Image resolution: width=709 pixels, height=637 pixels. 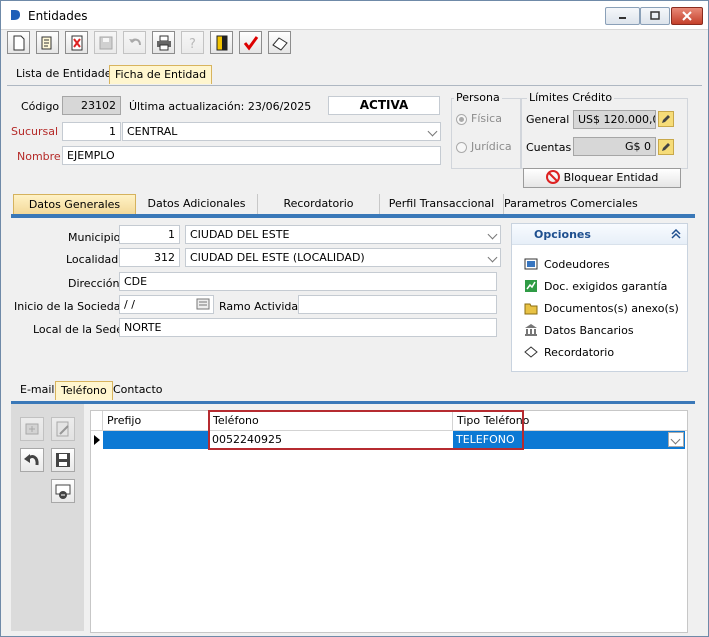 What do you see at coordinates (149, 257) in the screenshot?
I see `localidad-code-field: 312` at bounding box center [149, 257].